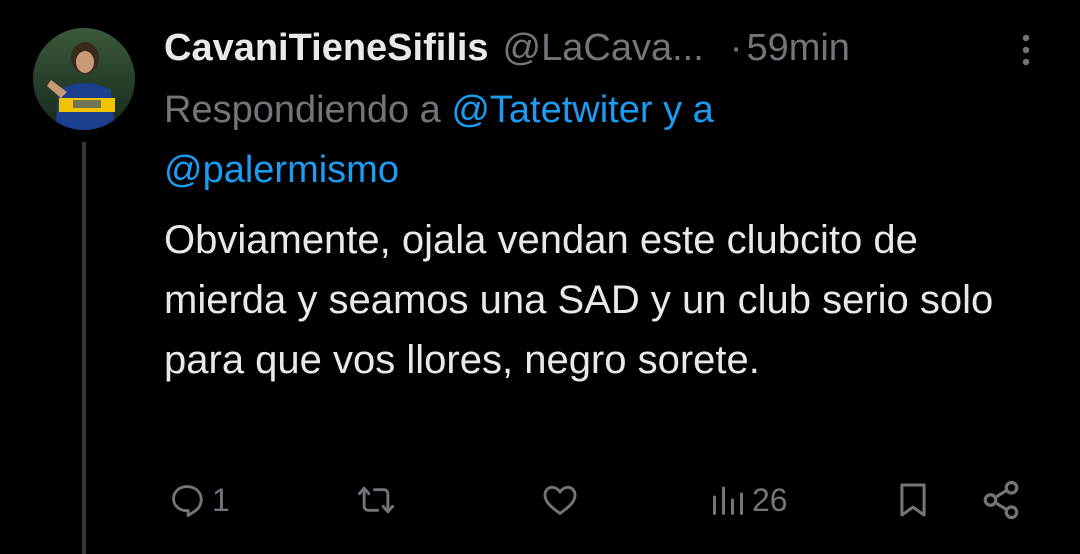 The image size is (1080, 554). Describe the element at coordinates (376, 500) in the screenshot. I see `retweet-icon` at that location.